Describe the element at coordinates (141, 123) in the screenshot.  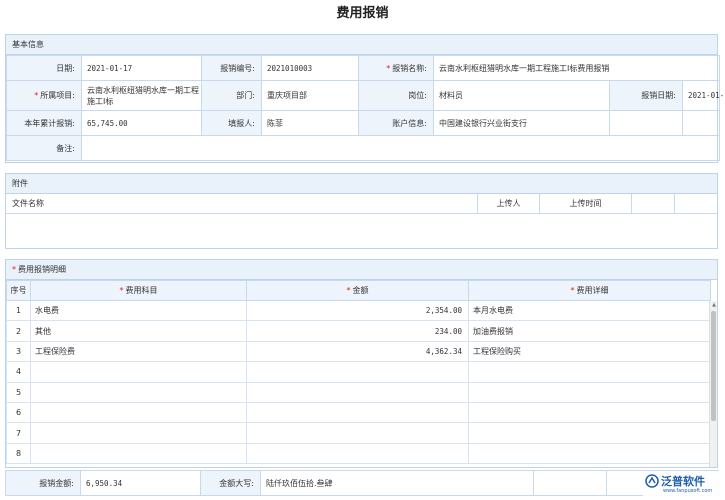
I see `ytd-field: 65,745.00` at that location.